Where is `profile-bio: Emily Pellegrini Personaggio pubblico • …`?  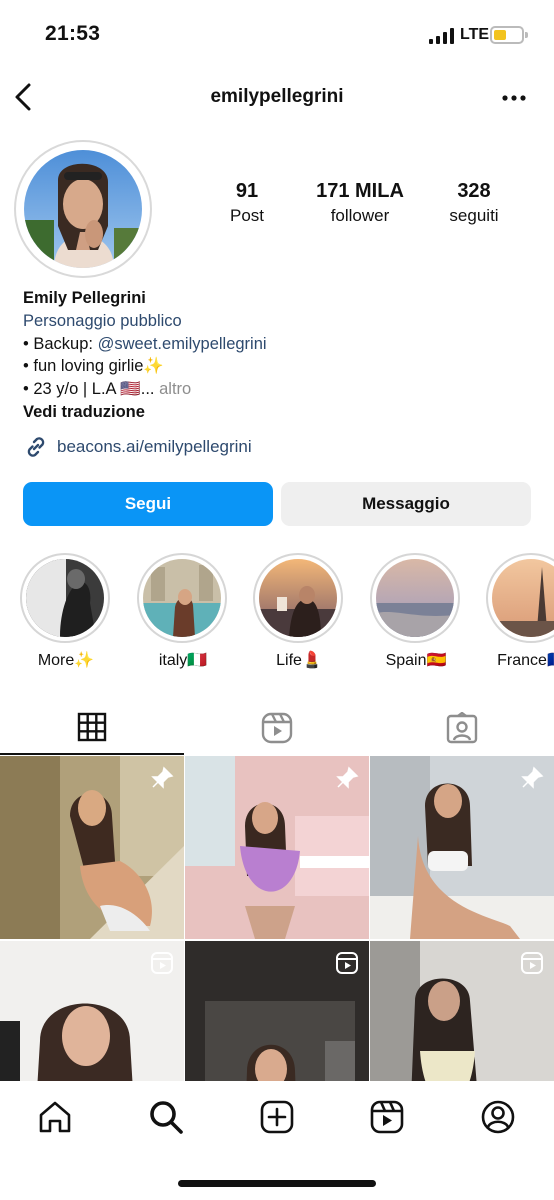 profile-bio: Emily Pellegrini Personaggio pubblico • … is located at coordinates (273, 355).